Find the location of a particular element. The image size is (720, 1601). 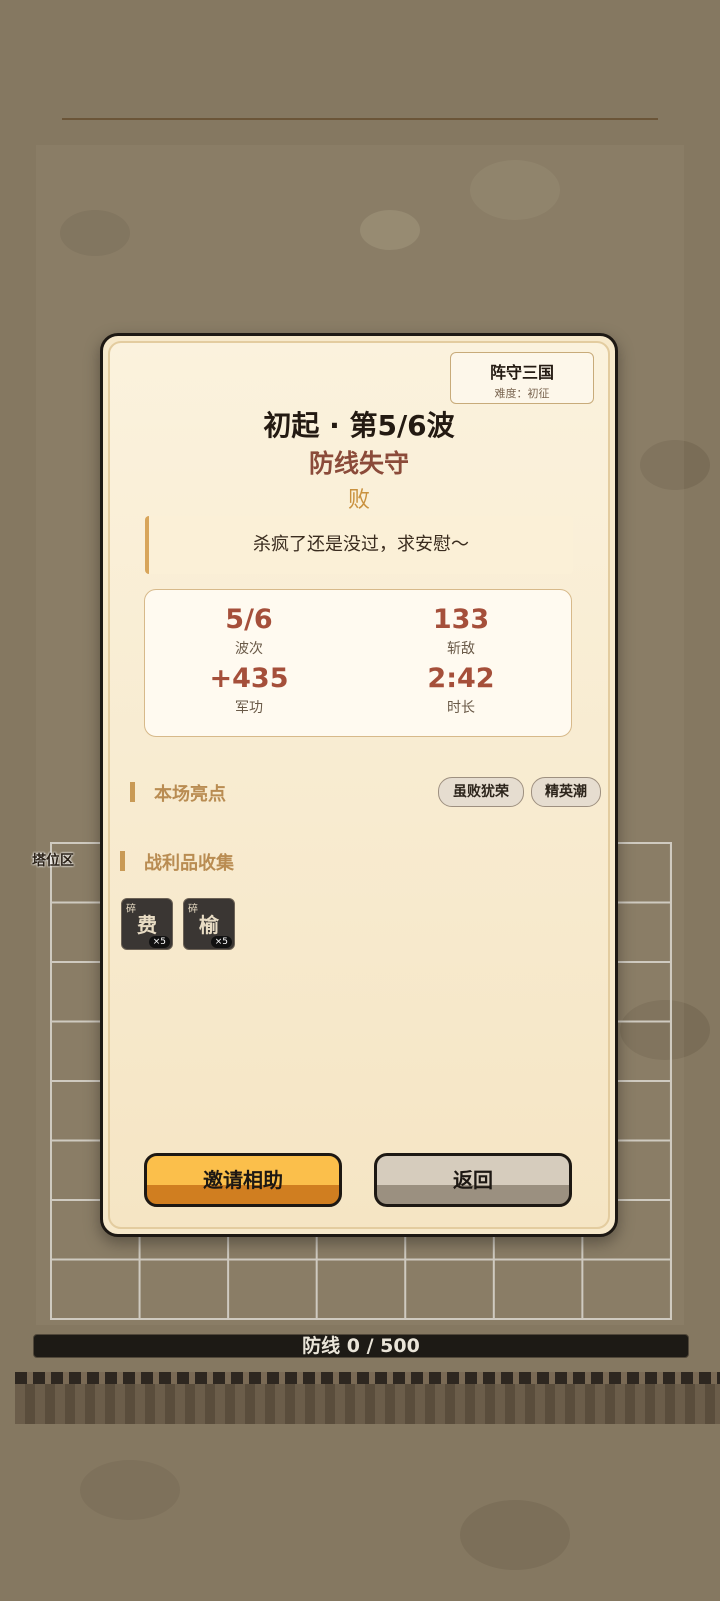

stat-value: 133 is located at coordinates (461, 619).